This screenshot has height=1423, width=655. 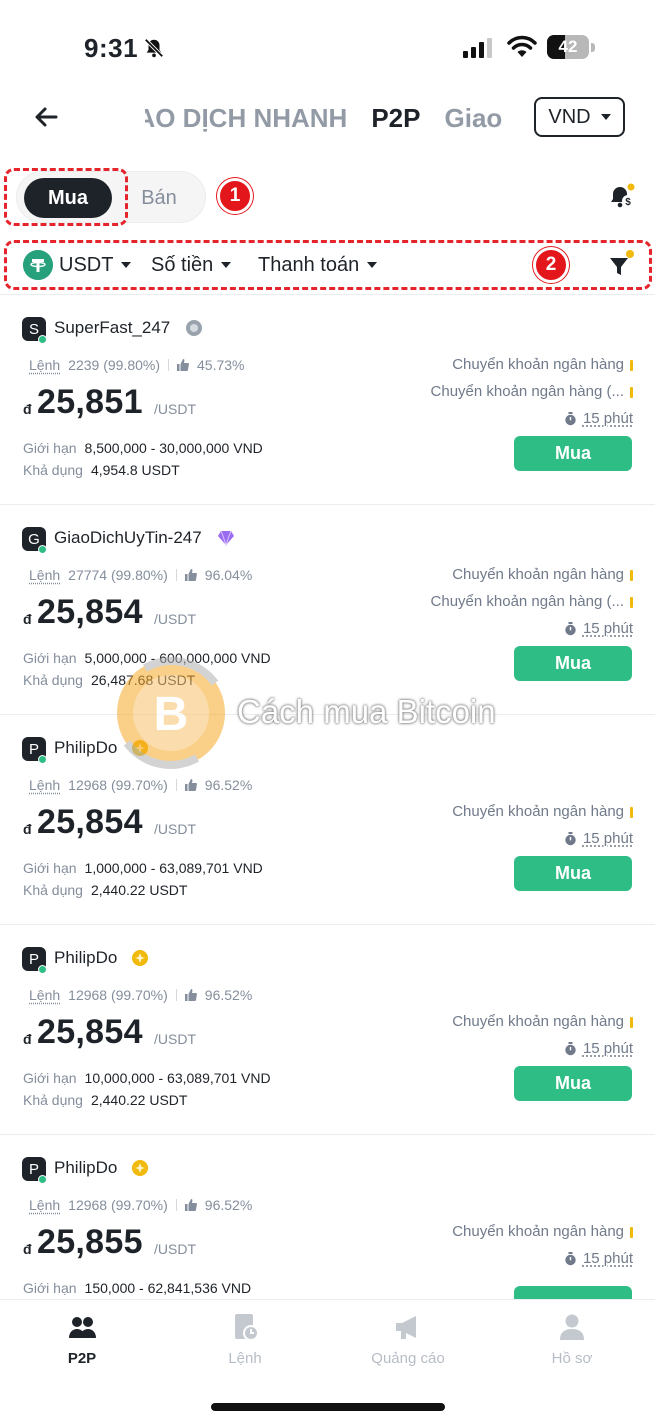 I want to click on orders-label: Lệnh, so click(x=45, y=575).